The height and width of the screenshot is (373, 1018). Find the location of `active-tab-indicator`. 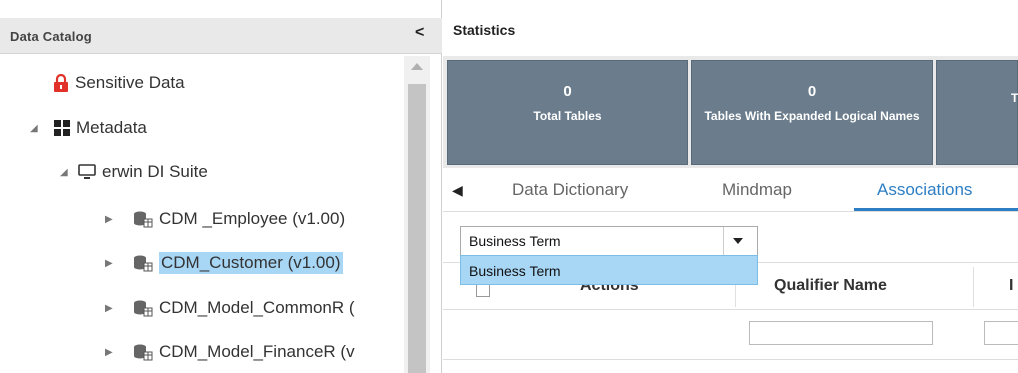

active-tab-indicator is located at coordinates (936, 209).